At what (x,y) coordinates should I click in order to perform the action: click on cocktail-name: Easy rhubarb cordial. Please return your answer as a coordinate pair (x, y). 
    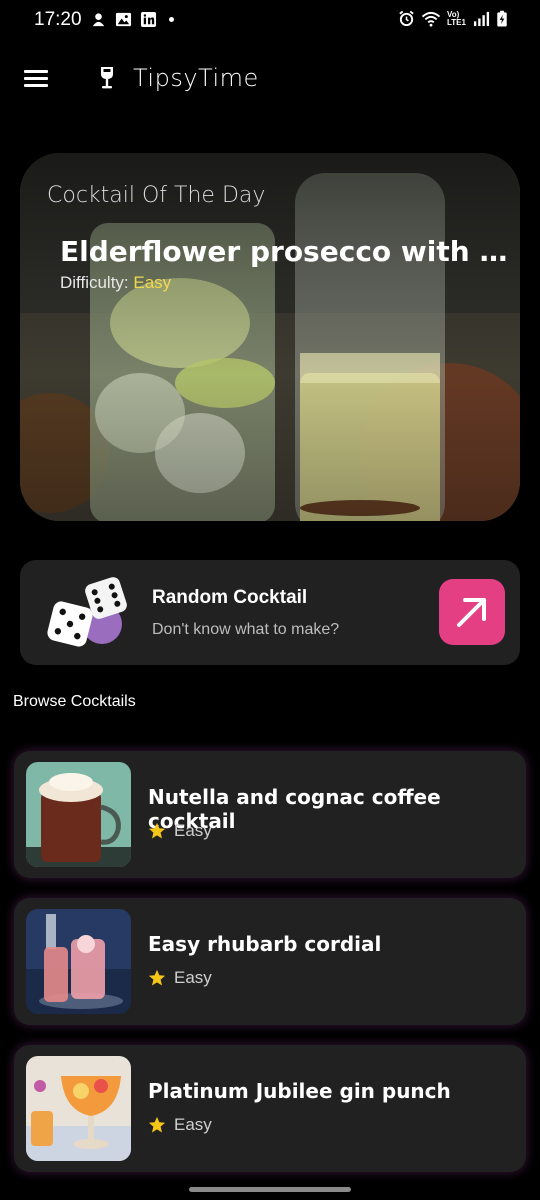
    Looking at the image, I should click on (265, 944).